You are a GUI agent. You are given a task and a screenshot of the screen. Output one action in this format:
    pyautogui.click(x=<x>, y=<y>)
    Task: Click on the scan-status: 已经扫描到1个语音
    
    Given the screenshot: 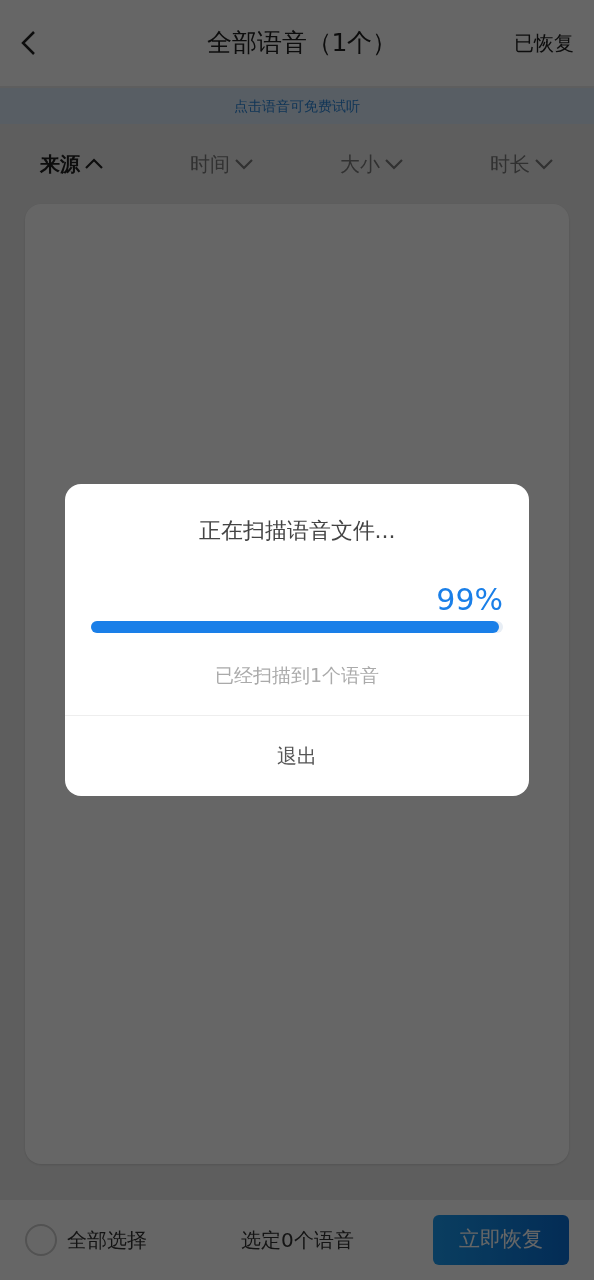 What is the action you would take?
    pyautogui.click(x=297, y=675)
    